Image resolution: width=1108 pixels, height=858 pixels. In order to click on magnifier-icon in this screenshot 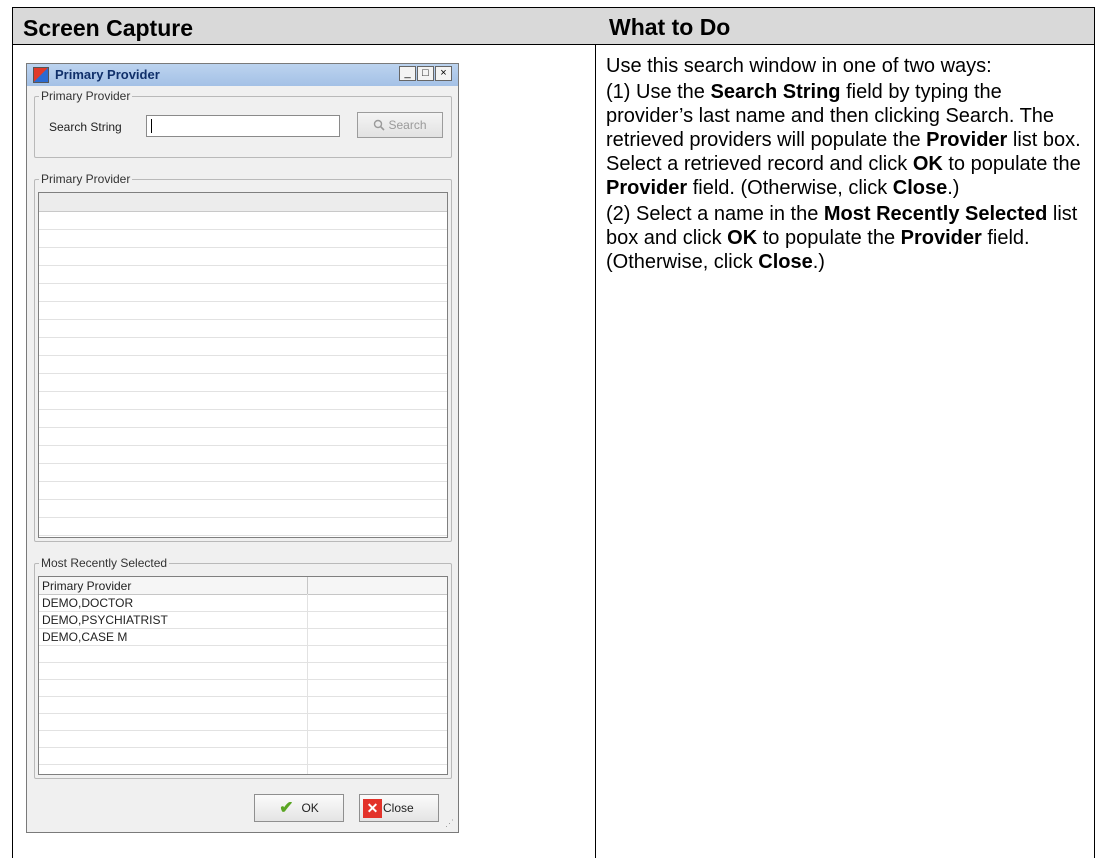, I will do `click(380, 125)`.